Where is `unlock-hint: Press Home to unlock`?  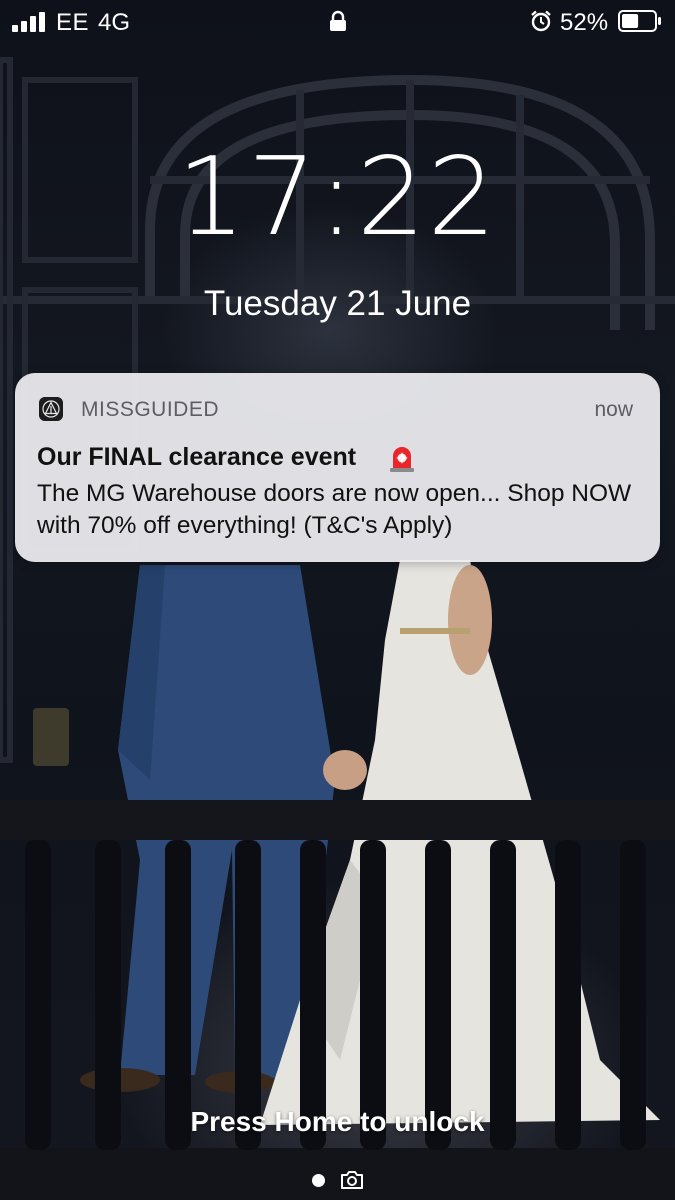 unlock-hint: Press Home to unlock is located at coordinates (337, 1121).